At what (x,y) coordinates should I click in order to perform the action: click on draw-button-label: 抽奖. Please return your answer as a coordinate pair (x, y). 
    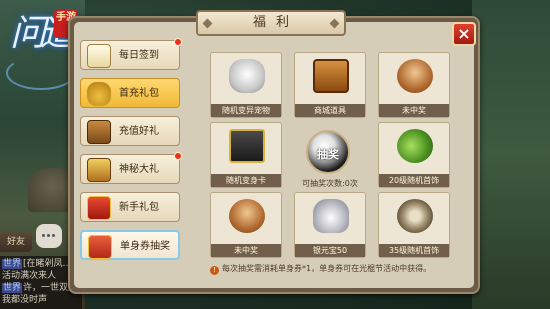
    Looking at the image, I should click on (328, 154).